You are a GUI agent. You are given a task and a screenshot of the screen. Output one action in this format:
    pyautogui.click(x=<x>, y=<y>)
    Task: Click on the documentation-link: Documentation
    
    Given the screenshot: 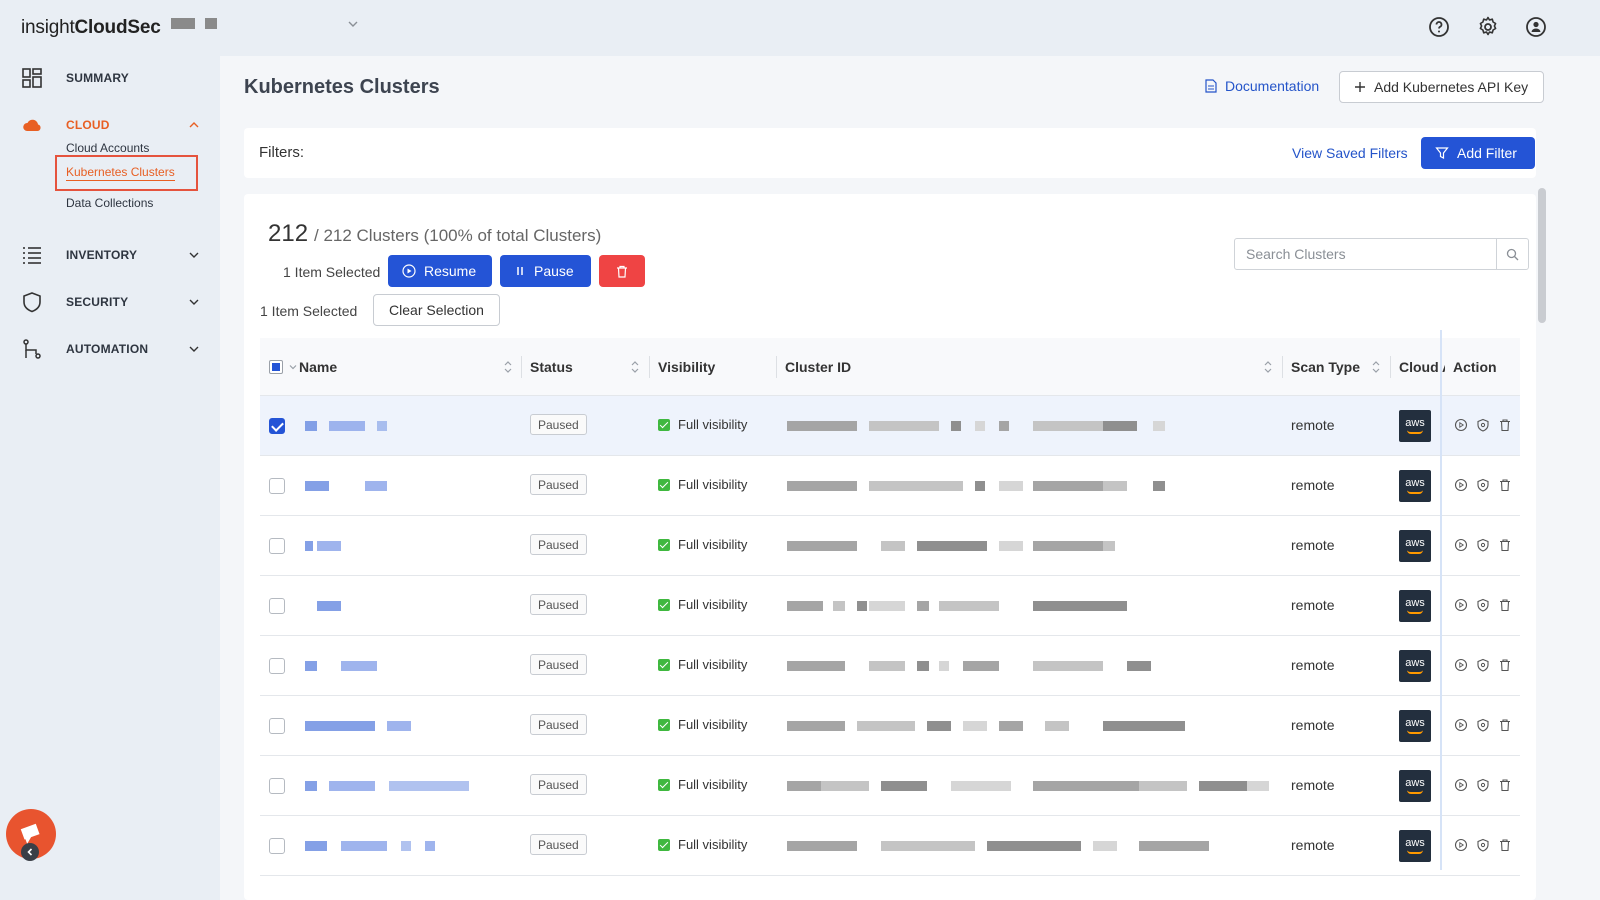 What is the action you would take?
    pyautogui.click(x=1262, y=86)
    